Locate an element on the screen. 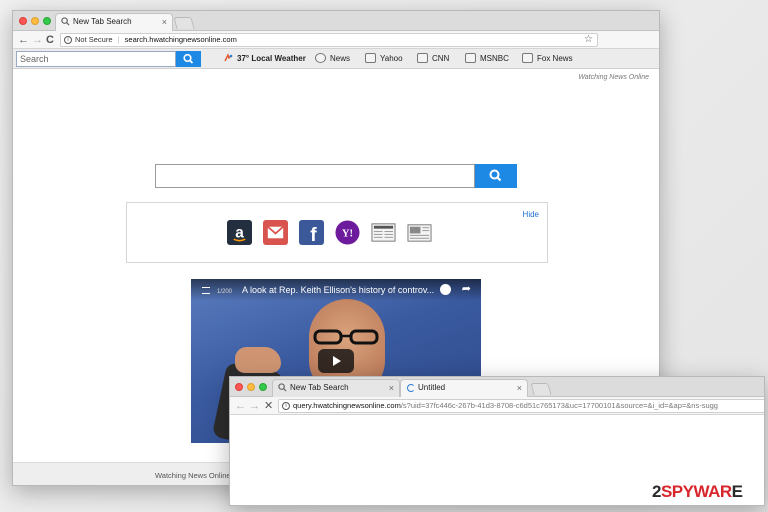 This screenshot has height=512, width=768. yahoo-link: Yahoo is located at coordinates (384, 59).